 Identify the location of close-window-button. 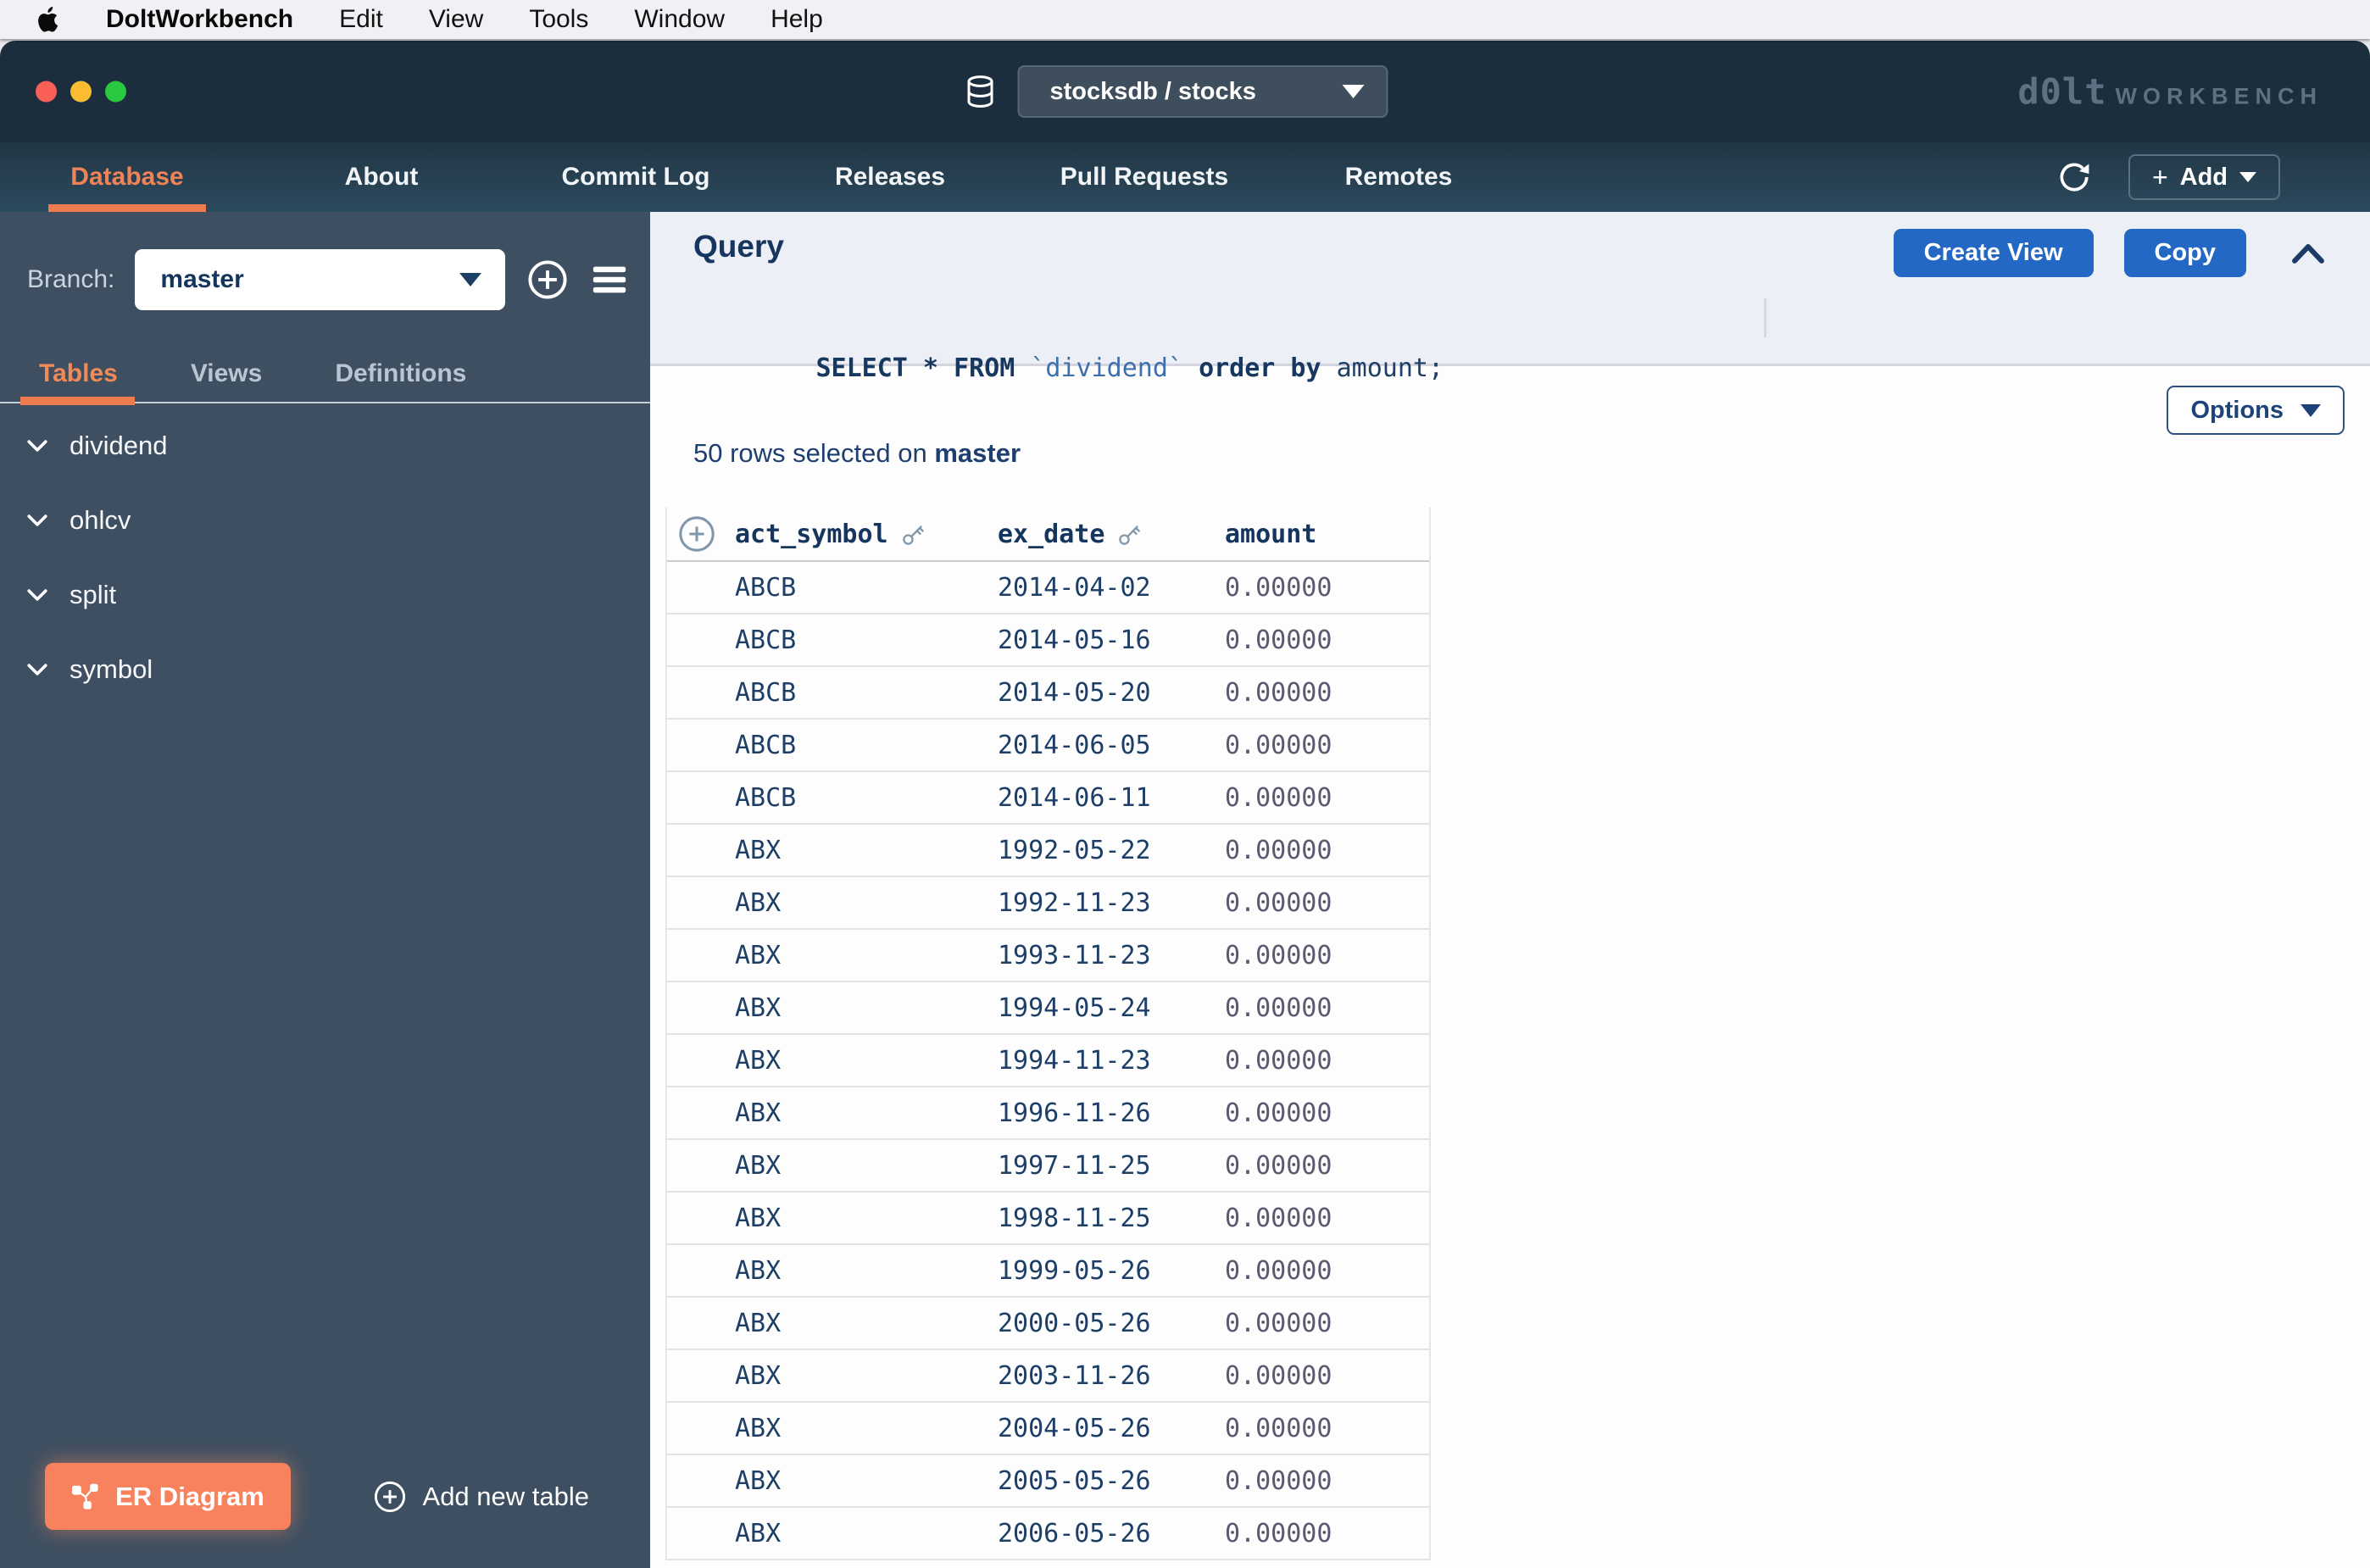
(47, 92).